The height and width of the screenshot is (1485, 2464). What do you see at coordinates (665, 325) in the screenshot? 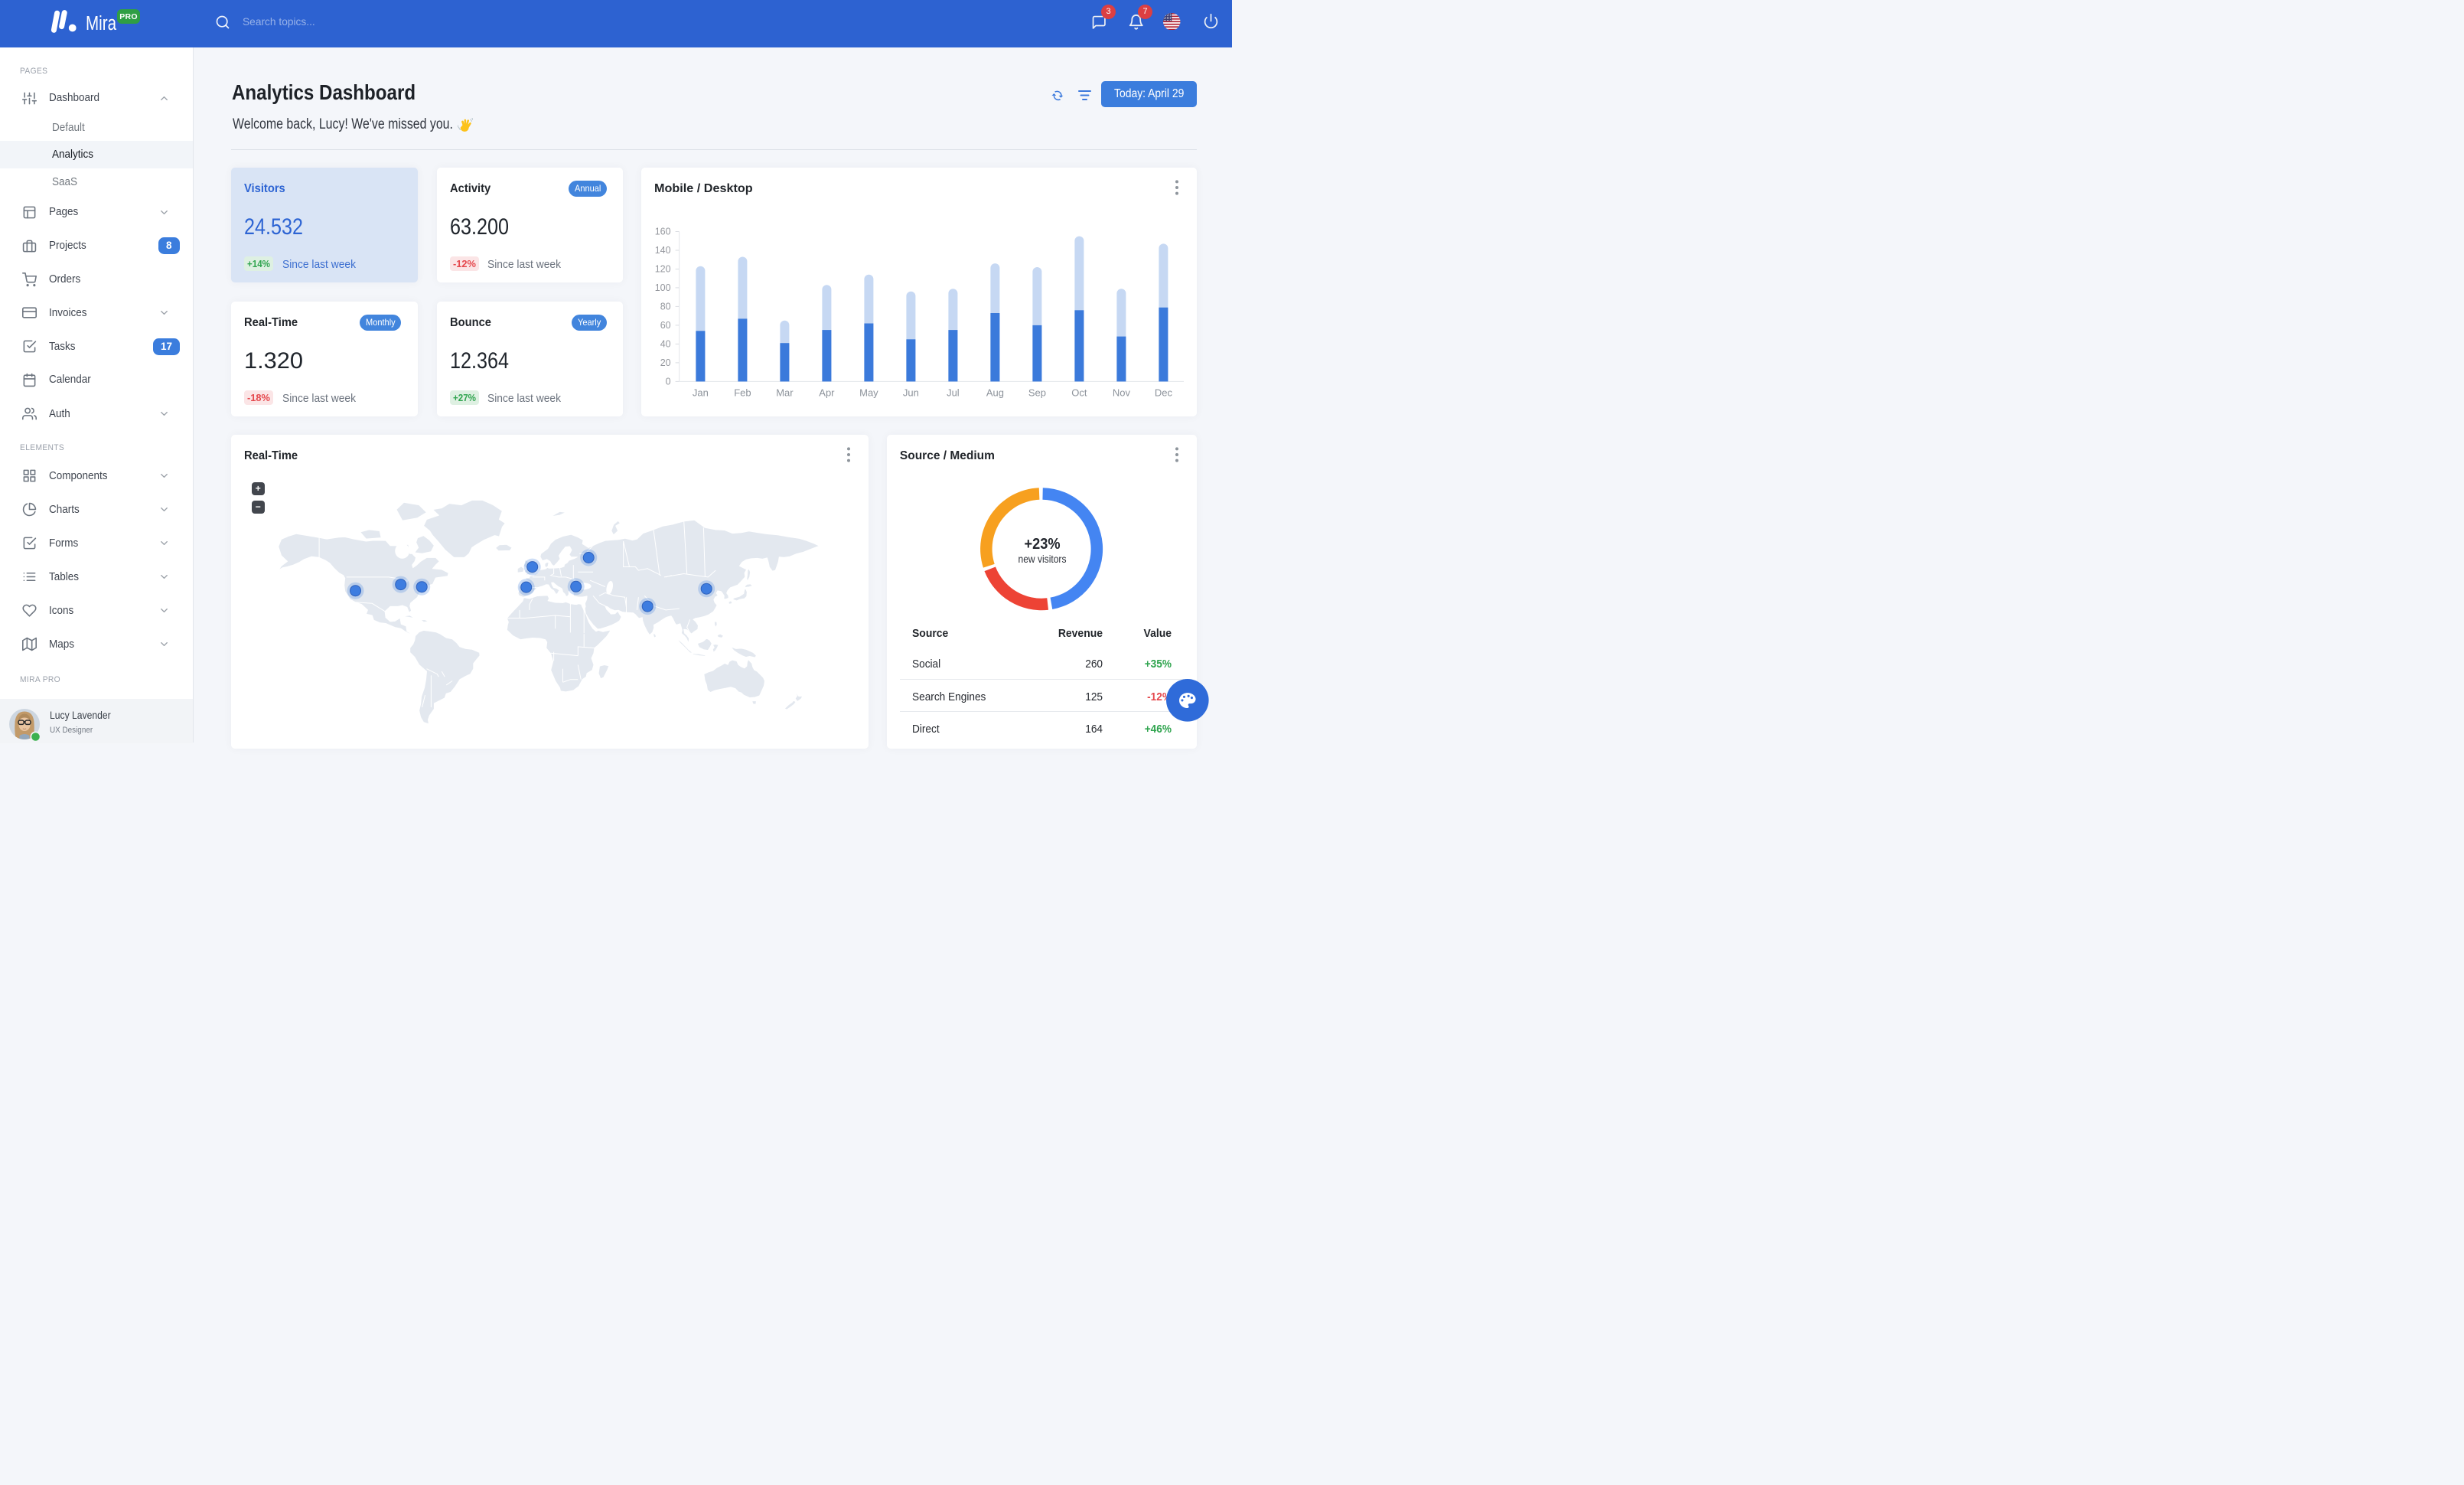
I see `svg-text: 60` at bounding box center [665, 325].